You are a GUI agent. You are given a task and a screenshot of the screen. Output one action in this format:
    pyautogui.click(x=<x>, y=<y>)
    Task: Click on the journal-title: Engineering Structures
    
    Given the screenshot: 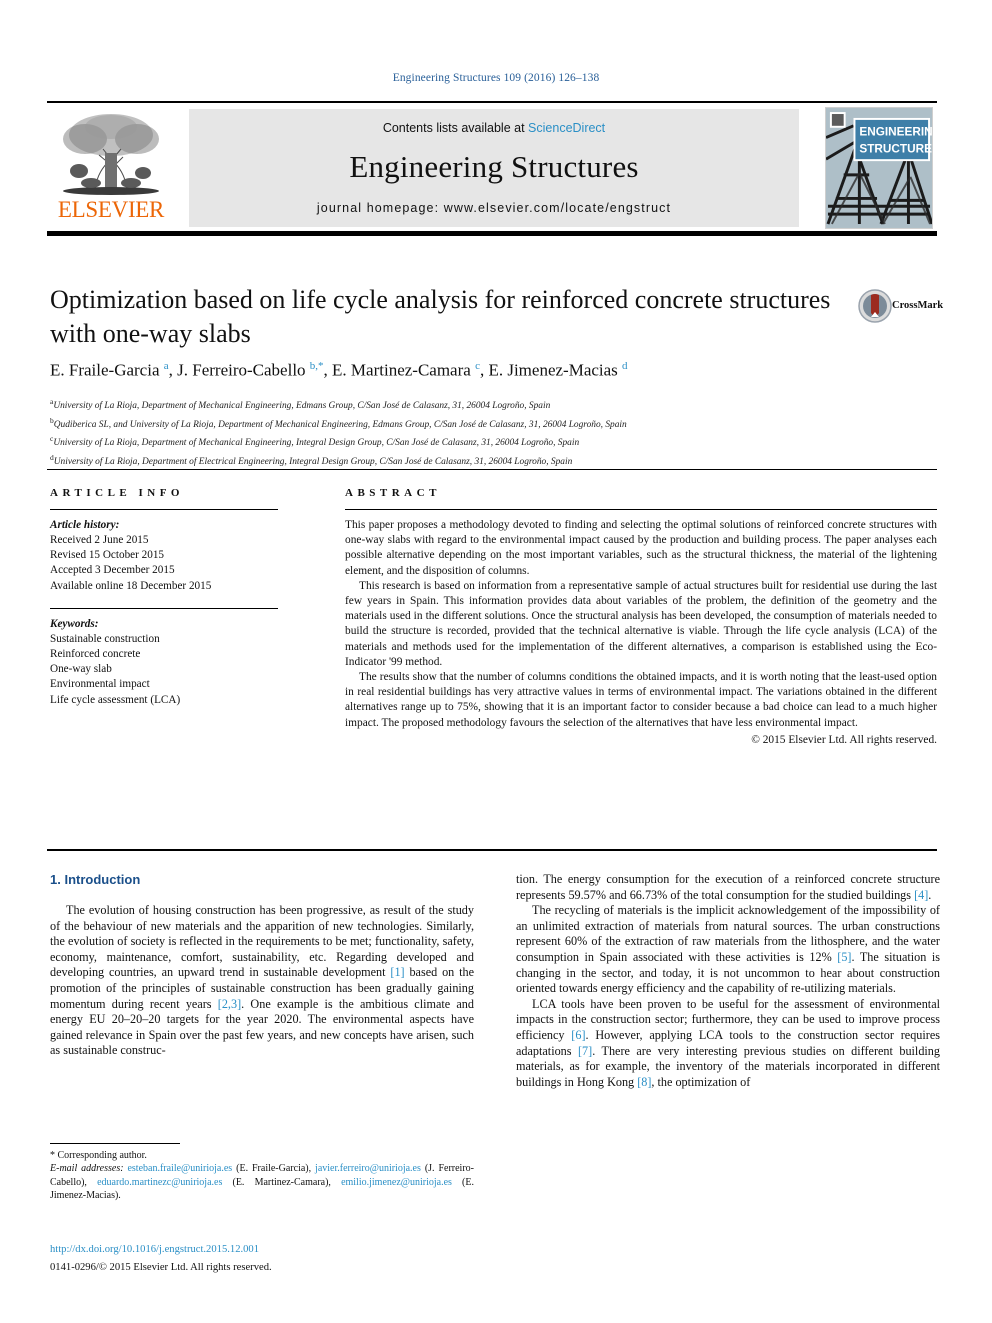 What is the action you would take?
    pyautogui.click(x=494, y=166)
    